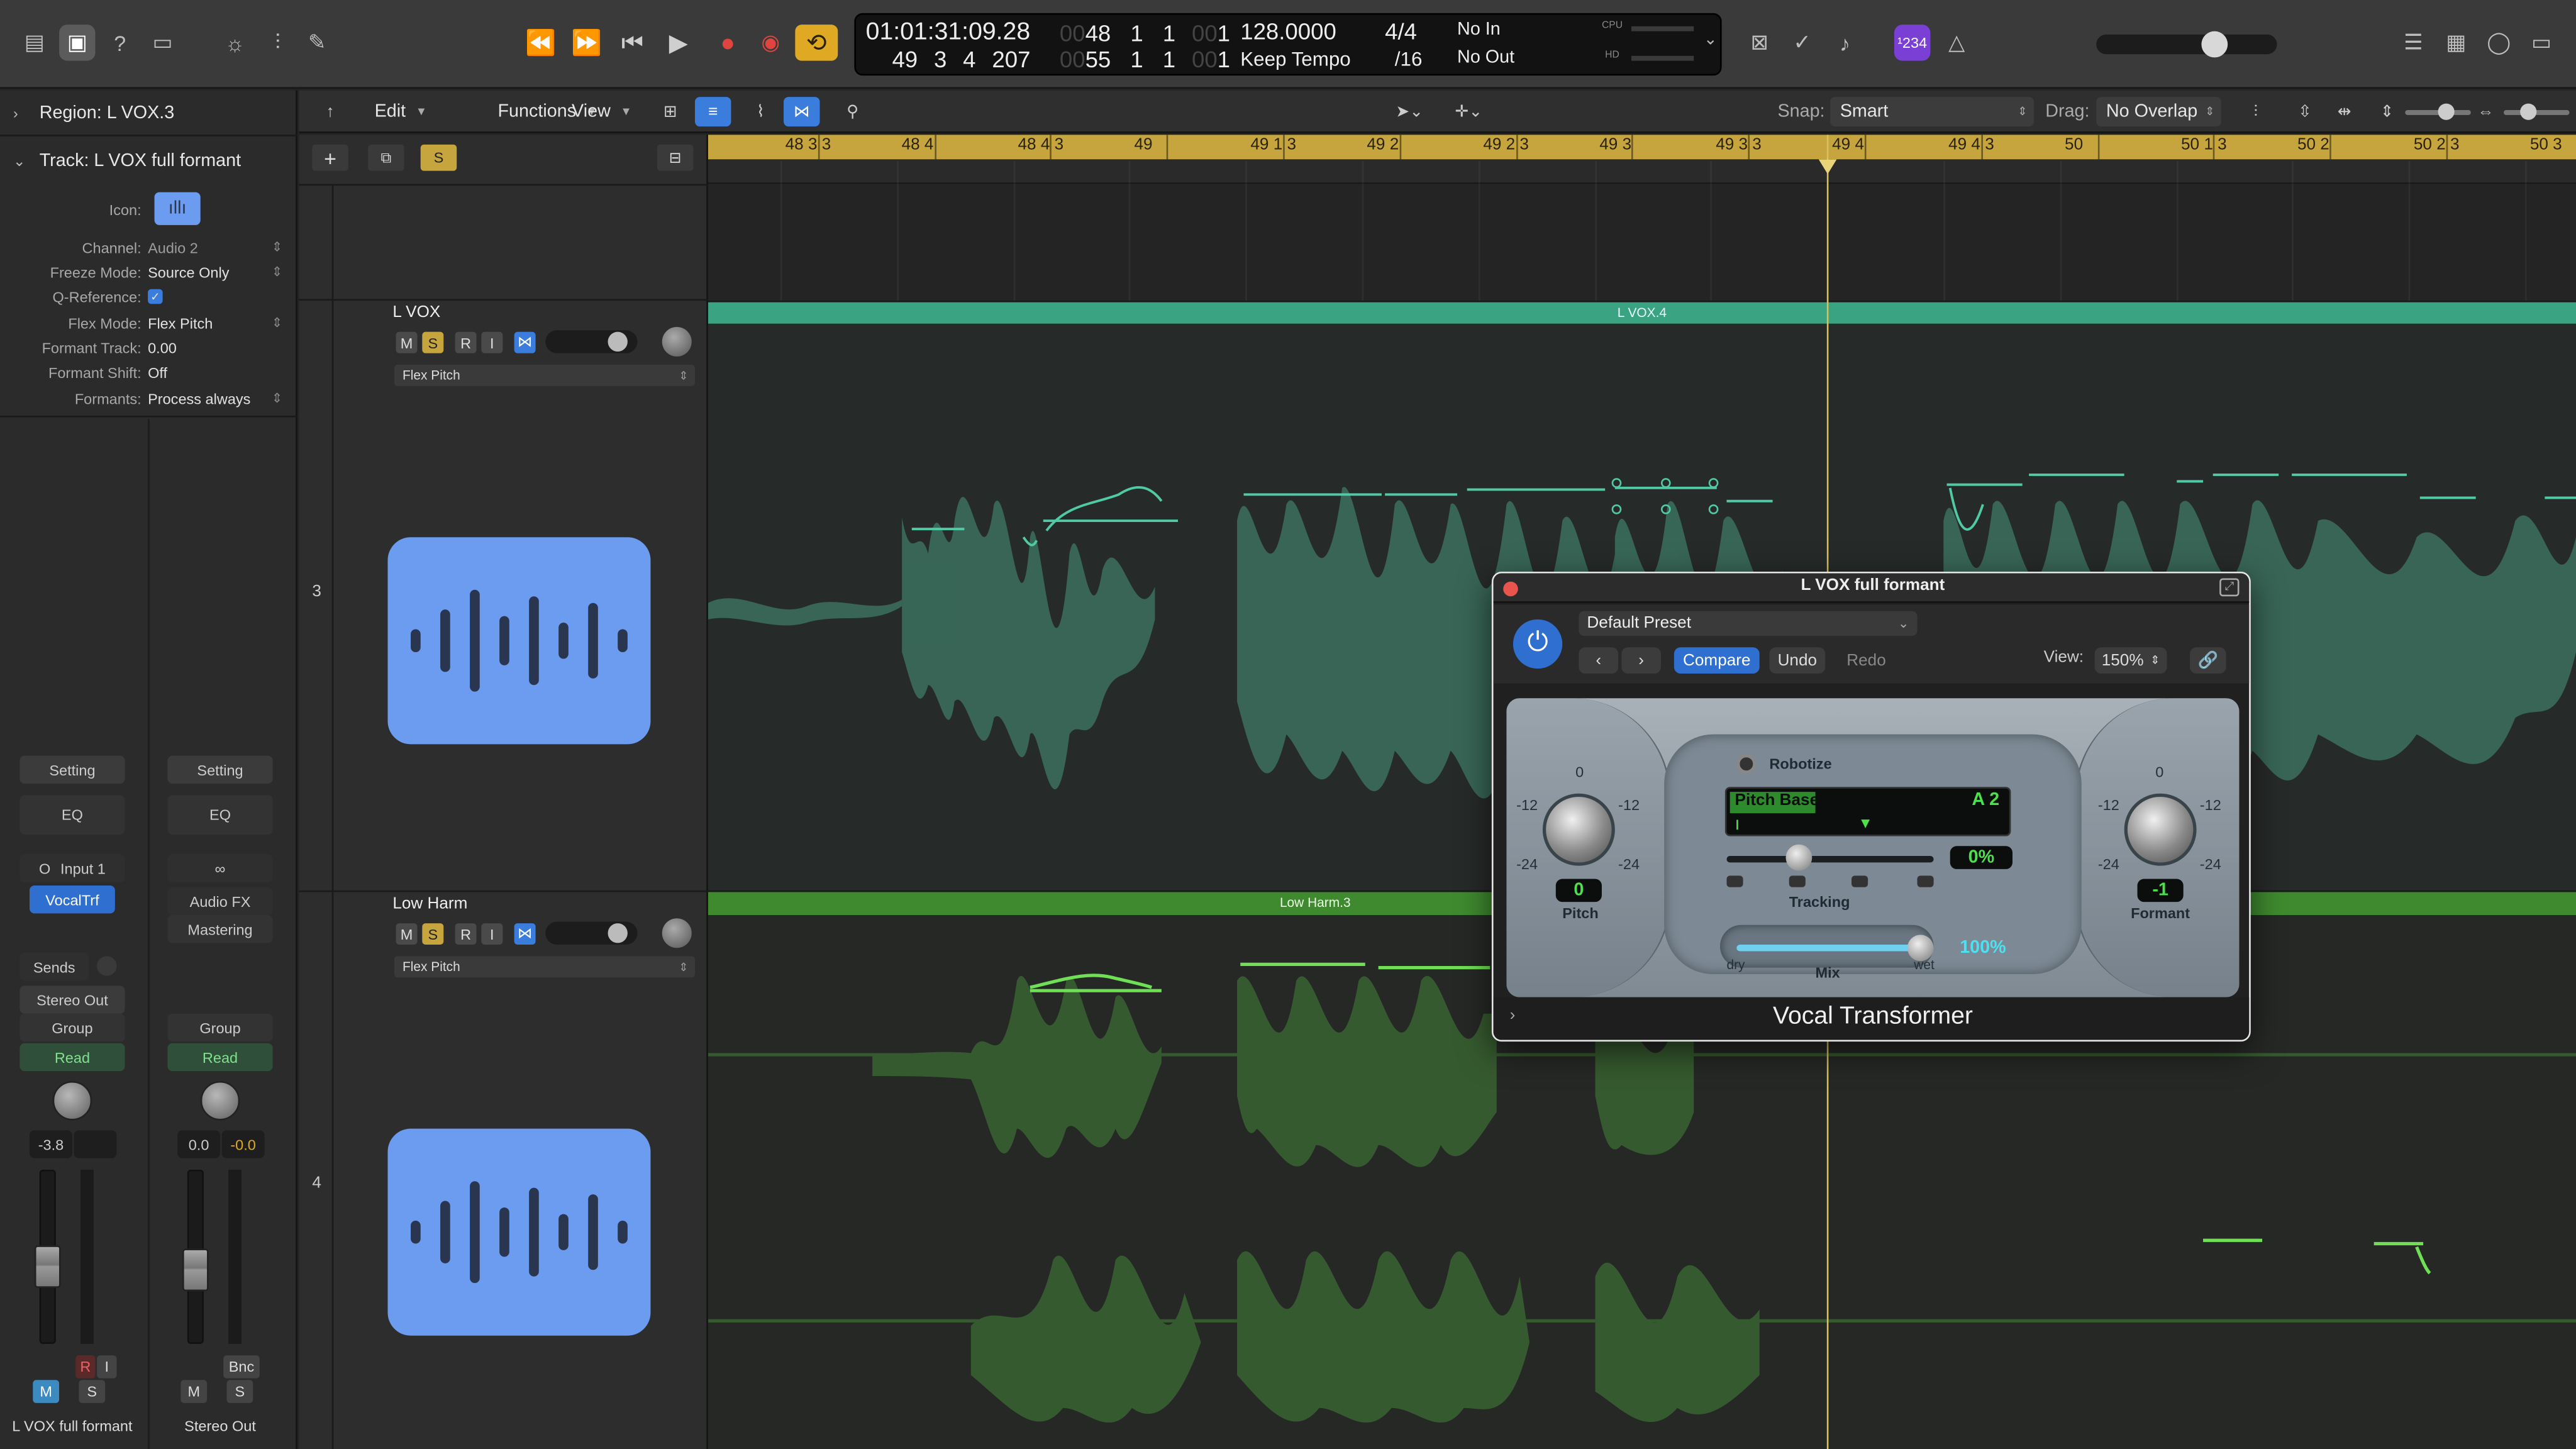 The height and width of the screenshot is (1449, 2576). What do you see at coordinates (107, 966) in the screenshot?
I see `send-knob` at bounding box center [107, 966].